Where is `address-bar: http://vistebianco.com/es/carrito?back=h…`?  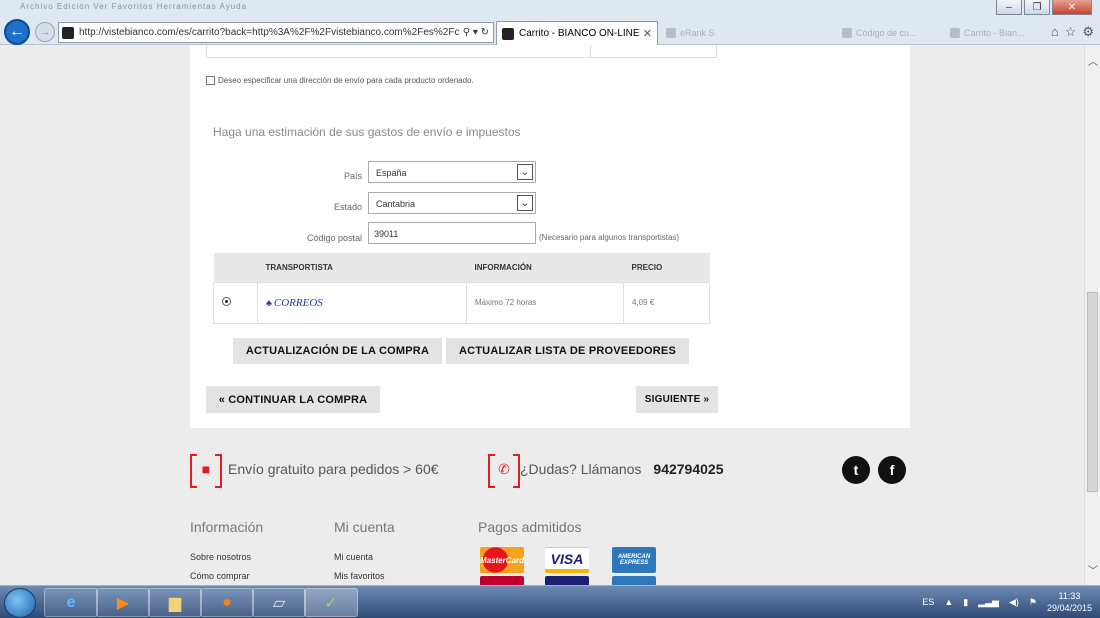
address-bar: http://vistebianco.com/es/carrito?back=h… is located at coordinates (276, 32).